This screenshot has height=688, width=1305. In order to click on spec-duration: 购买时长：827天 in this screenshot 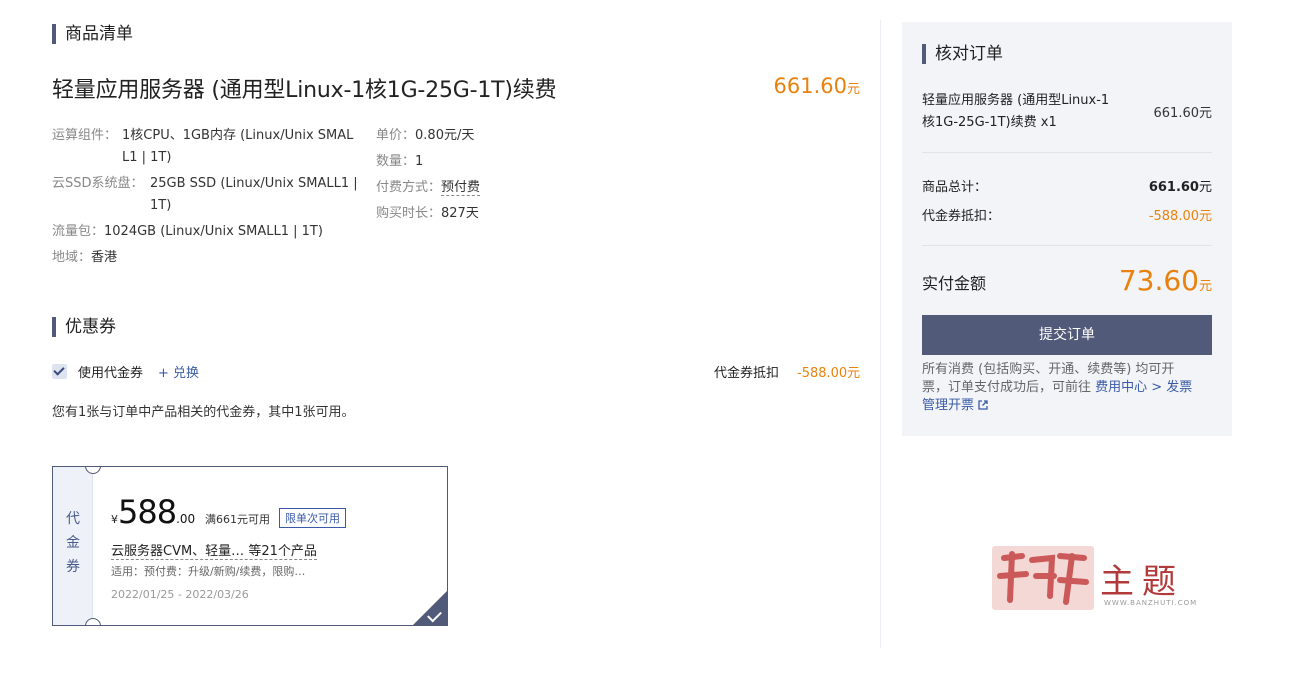, I will do `click(427, 213)`.